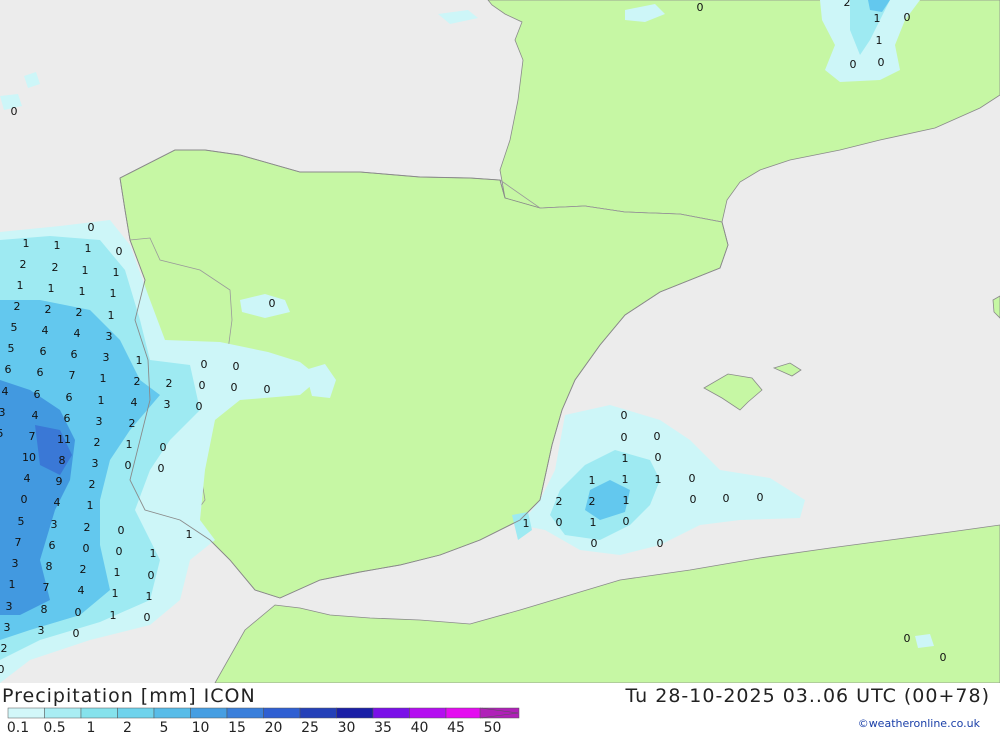 This screenshot has height=733, width=1000. What do you see at coordinates (54, 726) in the screenshot?
I see `scale-label: 0.5` at bounding box center [54, 726].